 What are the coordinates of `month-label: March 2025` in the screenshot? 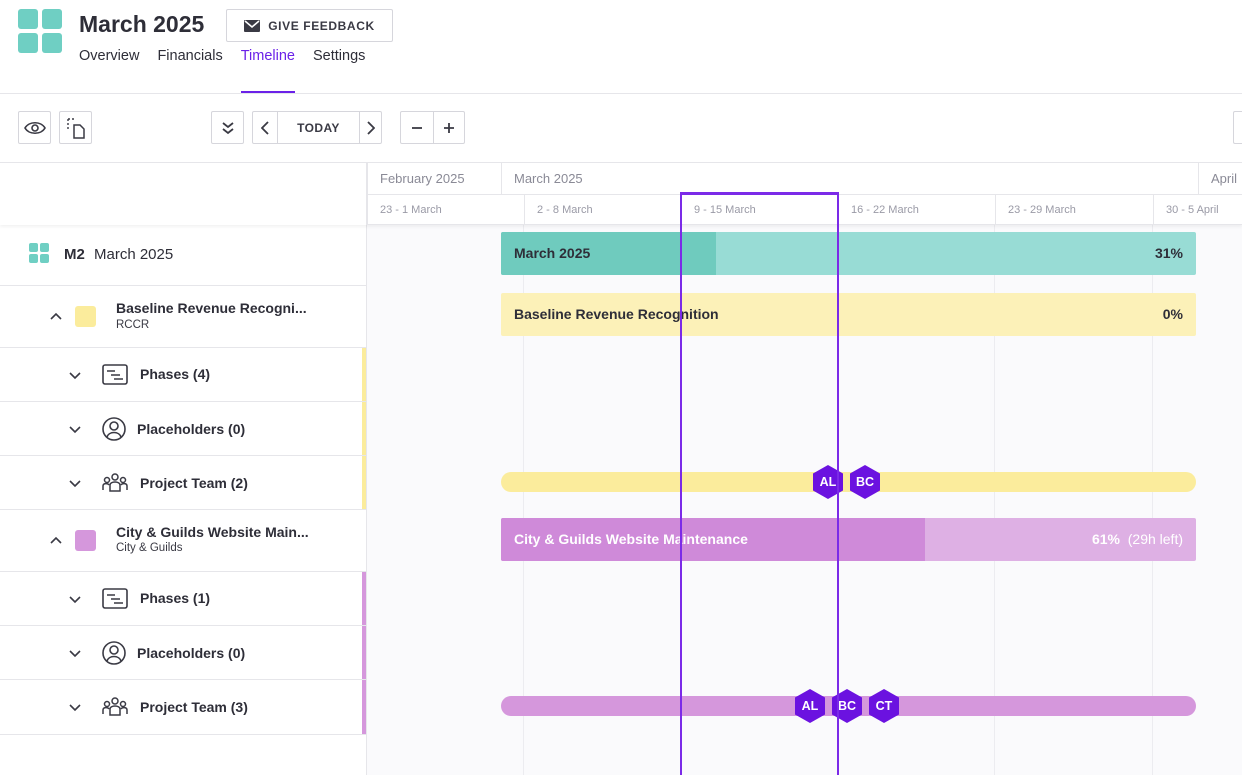 It's located at (849, 178).